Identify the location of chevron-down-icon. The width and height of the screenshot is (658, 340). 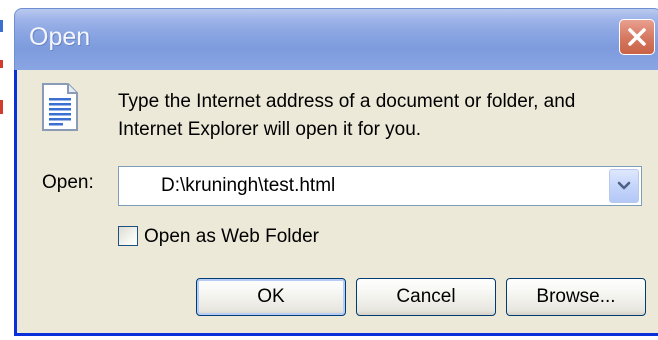
(624, 185).